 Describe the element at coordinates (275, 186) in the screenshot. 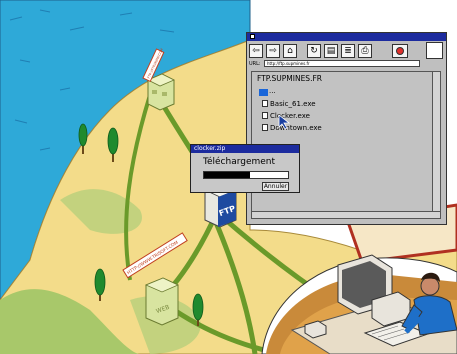

I see `cancel-button: Annuler` at that location.